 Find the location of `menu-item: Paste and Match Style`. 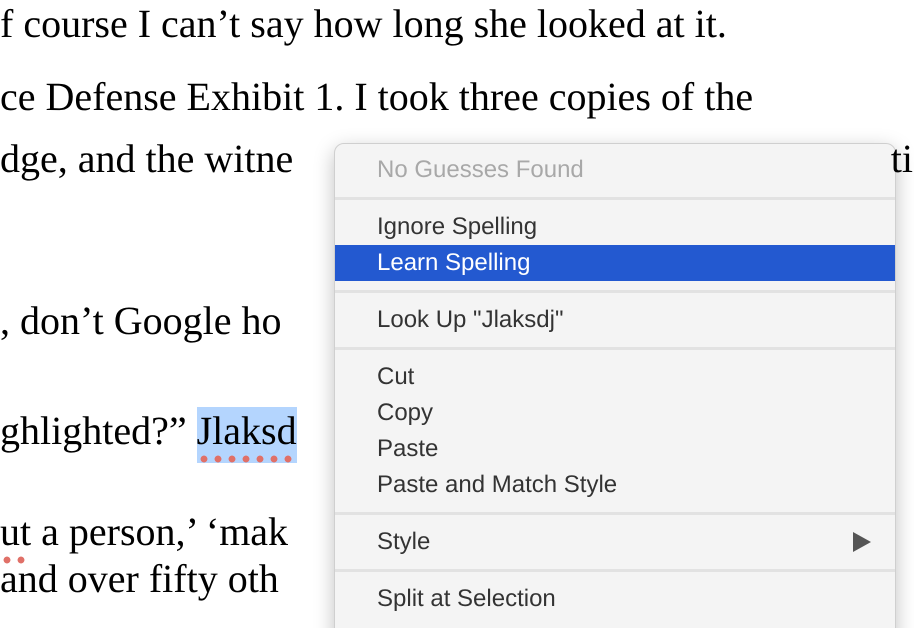

menu-item: Paste and Match Style is located at coordinates (615, 485).